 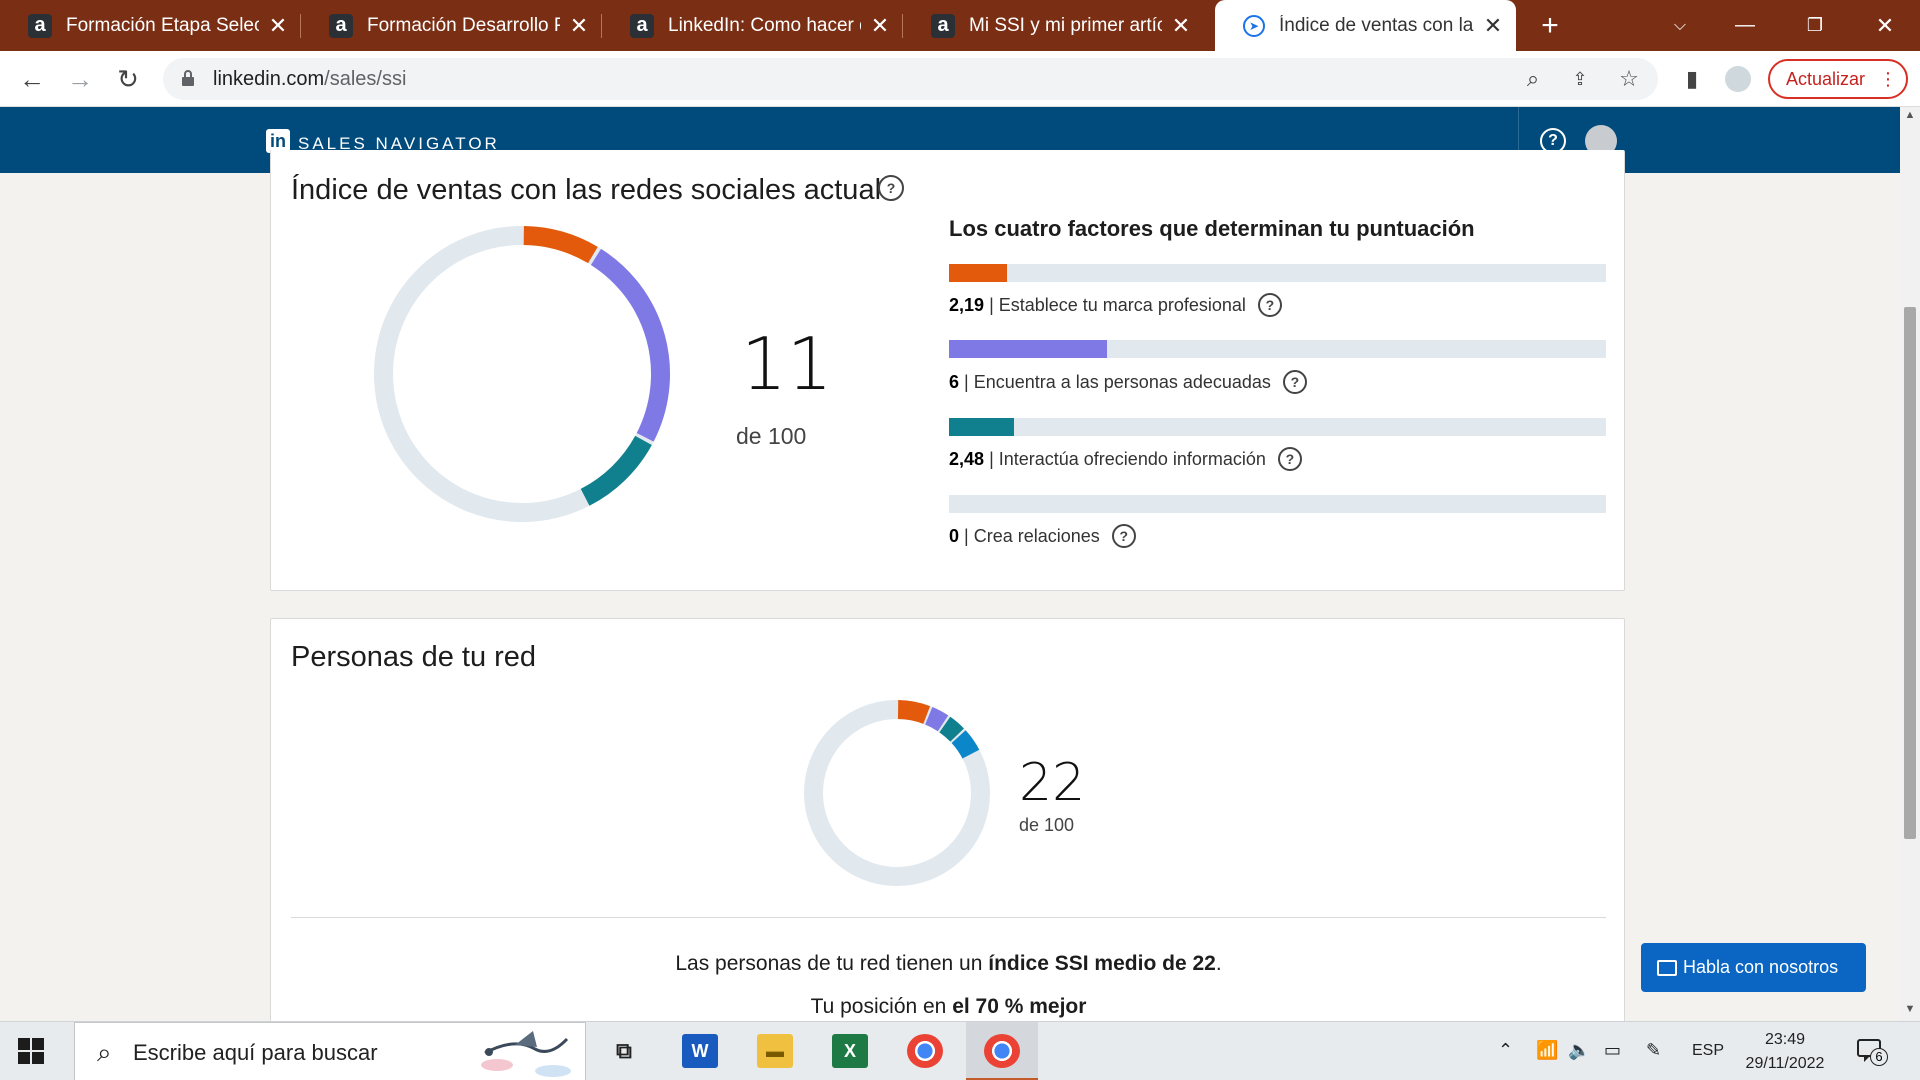 I want to click on close-window-icon: ✕, so click(x=1885, y=25).